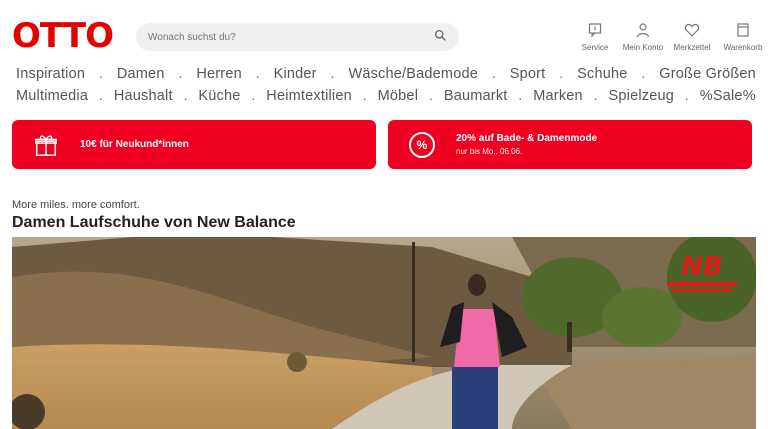 The width and height of the screenshot is (768, 429). Describe the element at coordinates (192, 37) in the screenshot. I see `search-placeholder: Wonach suchst du?` at that location.